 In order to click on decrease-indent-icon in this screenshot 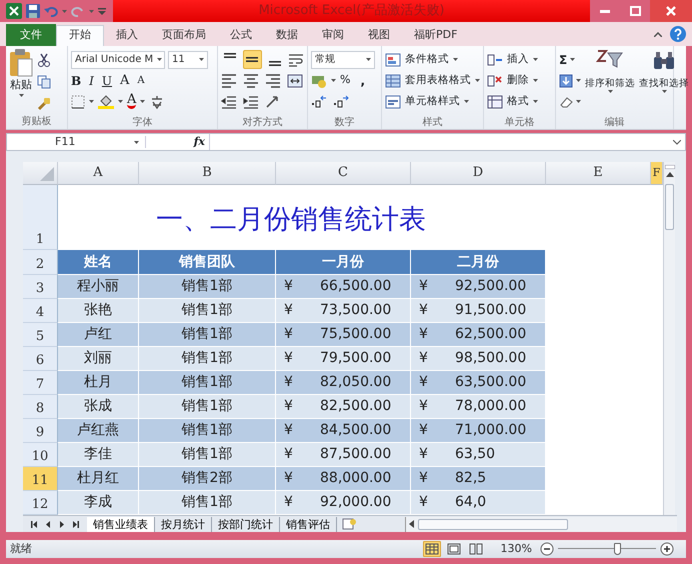, I will do `click(229, 101)`.